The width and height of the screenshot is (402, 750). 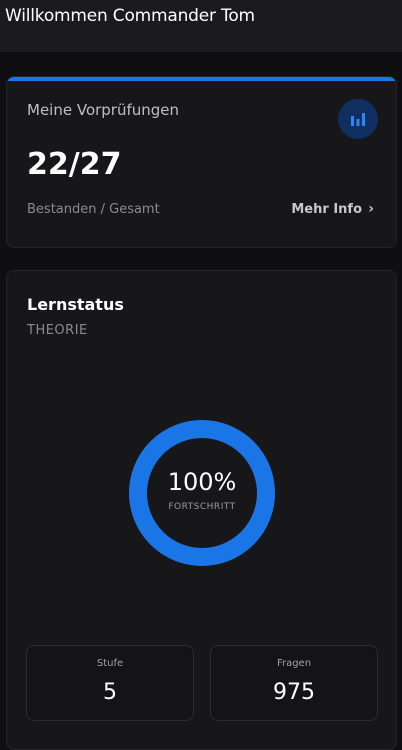 What do you see at coordinates (130, 16) in the screenshot?
I see `welcome-title: Willkommen Commander Tom` at bounding box center [130, 16].